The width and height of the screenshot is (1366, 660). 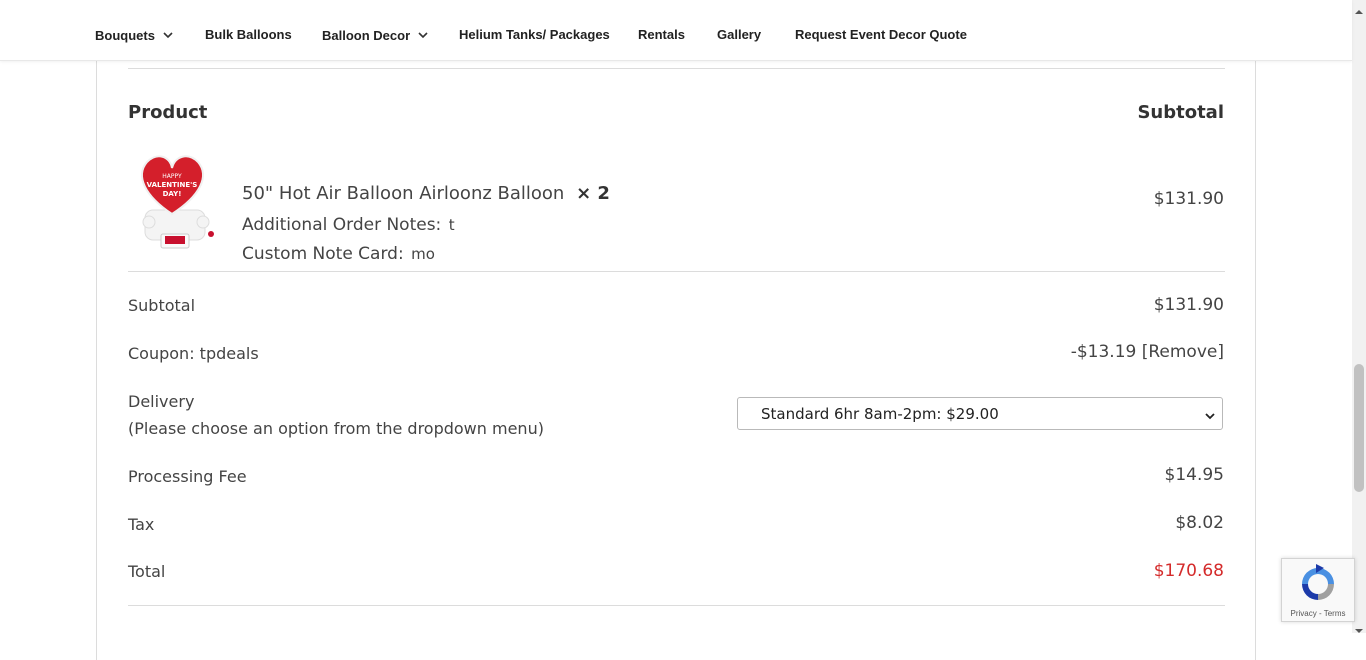 I want to click on nav-label: Balloon Decor, so click(x=366, y=35).